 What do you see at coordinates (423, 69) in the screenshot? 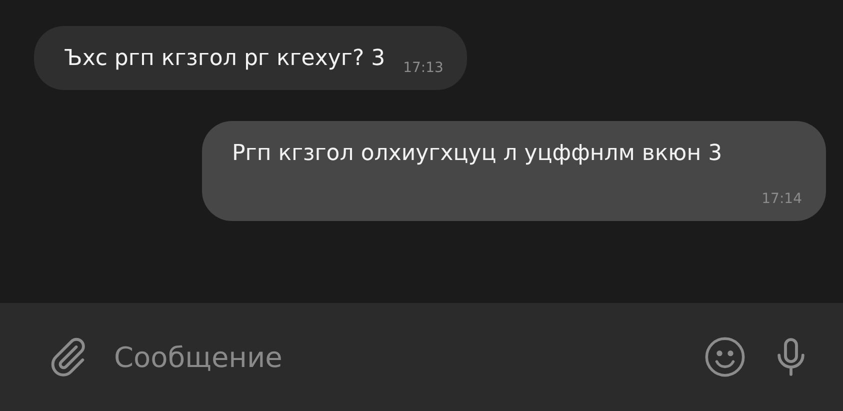
I see `message-time: 17:13` at bounding box center [423, 69].